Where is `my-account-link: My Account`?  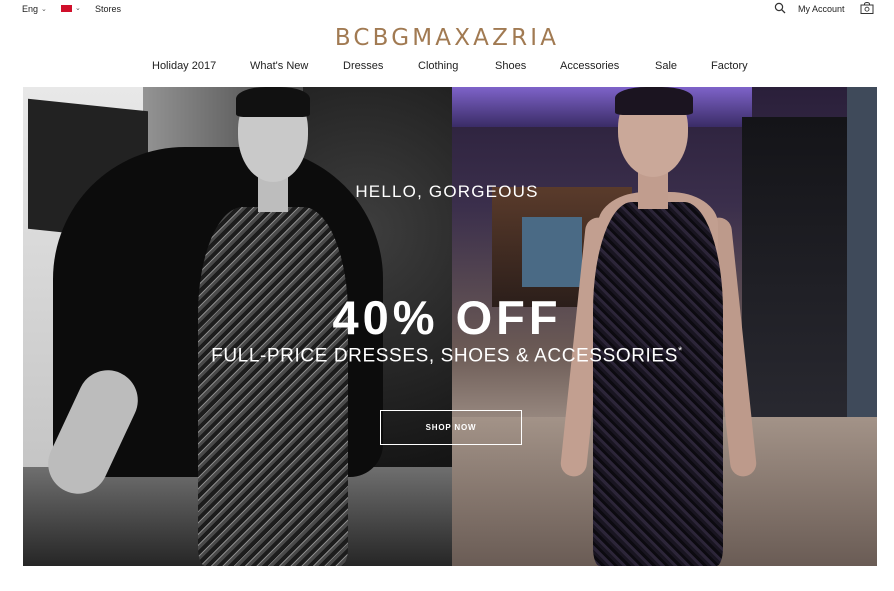 my-account-link: My Account is located at coordinates (821, 9).